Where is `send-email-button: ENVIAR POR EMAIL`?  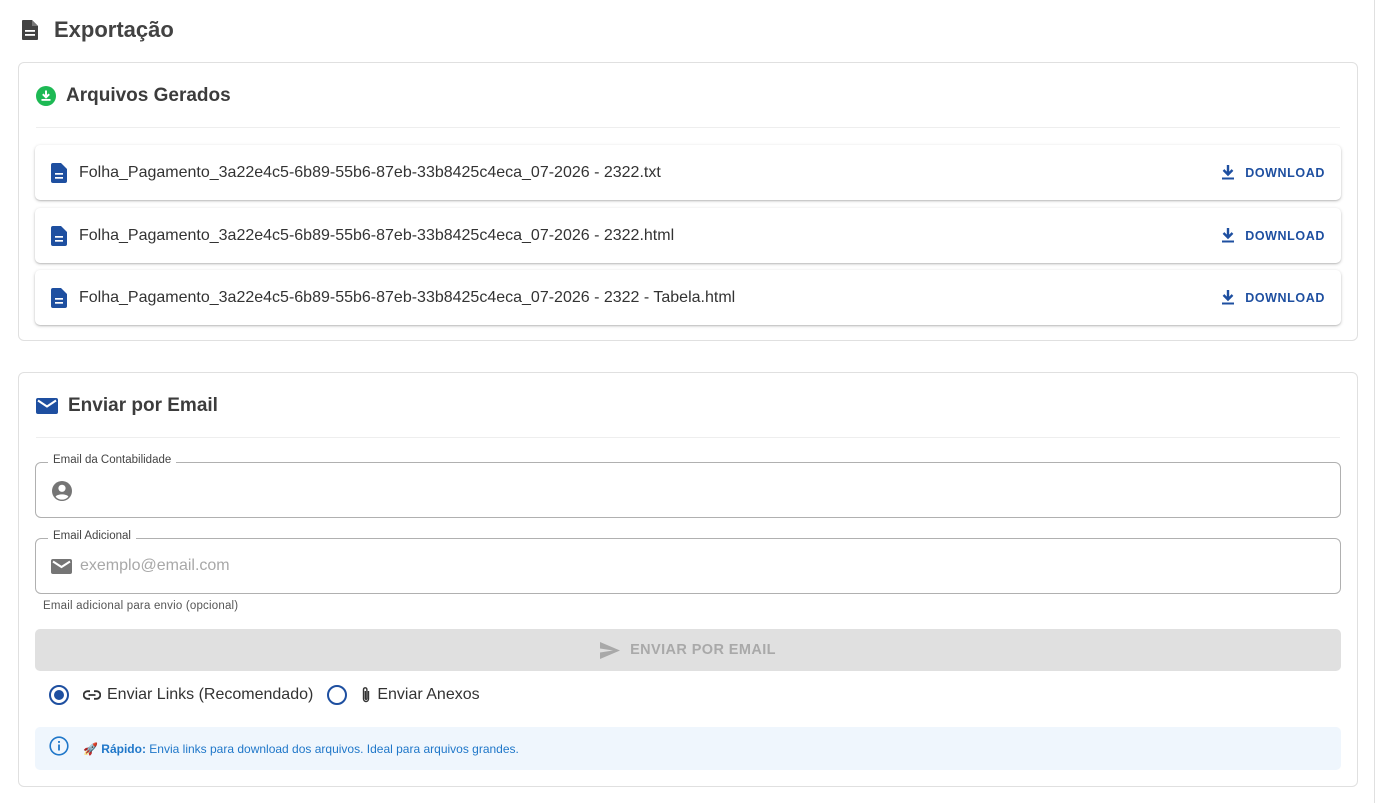
send-email-button: ENVIAR POR EMAIL is located at coordinates (688, 650).